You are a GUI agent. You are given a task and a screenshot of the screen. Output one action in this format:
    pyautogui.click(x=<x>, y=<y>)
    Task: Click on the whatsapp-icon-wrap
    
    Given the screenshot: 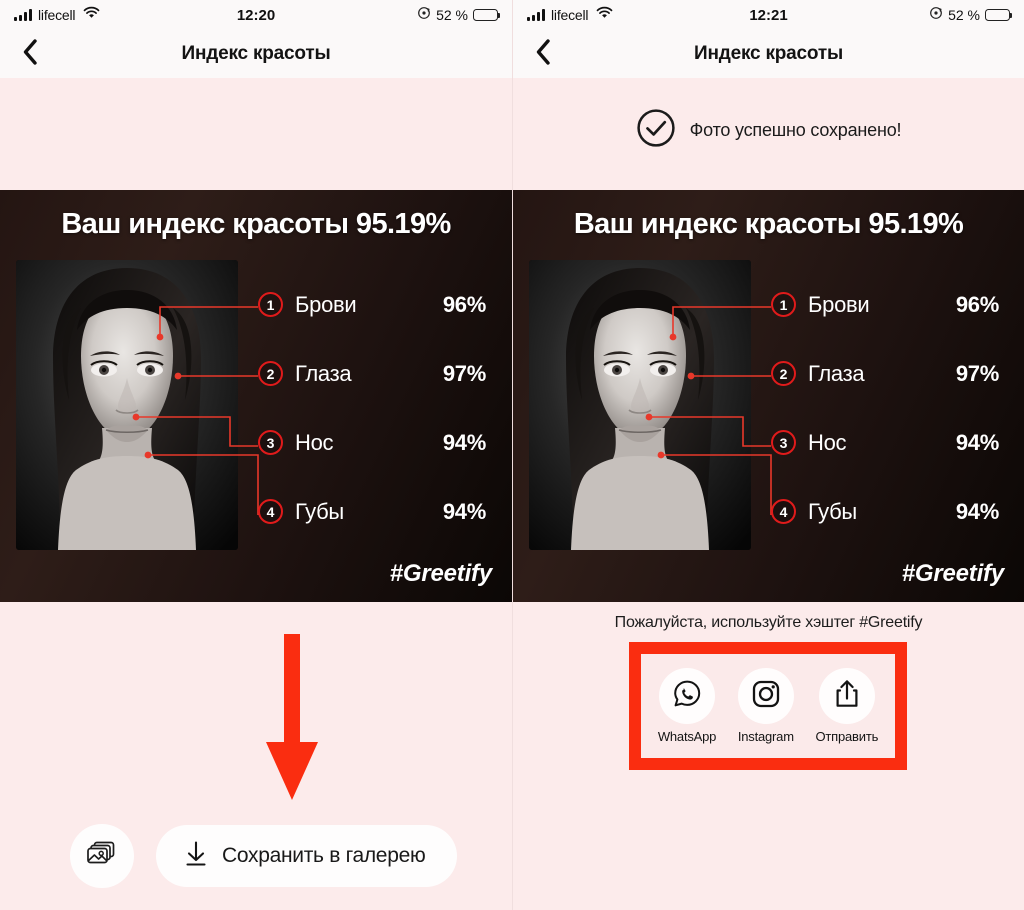 What is the action you would take?
    pyautogui.click(x=687, y=696)
    